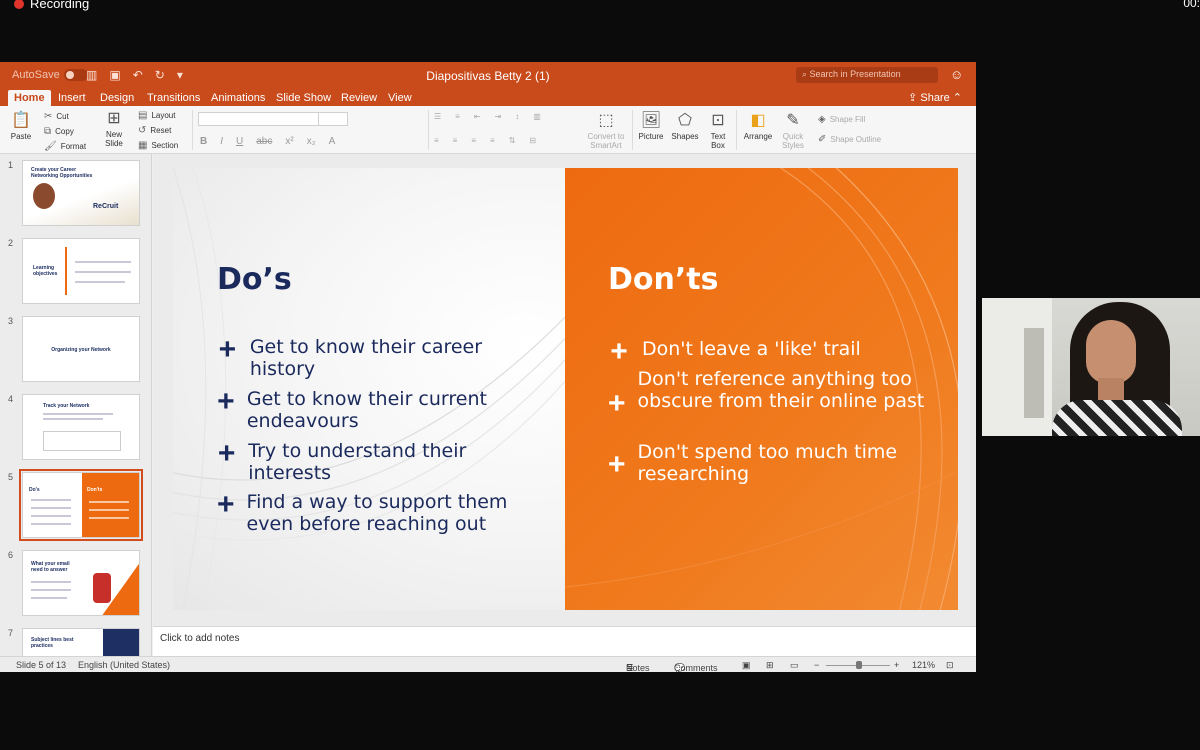 The width and height of the screenshot is (1200, 750). Describe the element at coordinates (124, 665) in the screenshot. I see `language-status: English (United States)` at that location.